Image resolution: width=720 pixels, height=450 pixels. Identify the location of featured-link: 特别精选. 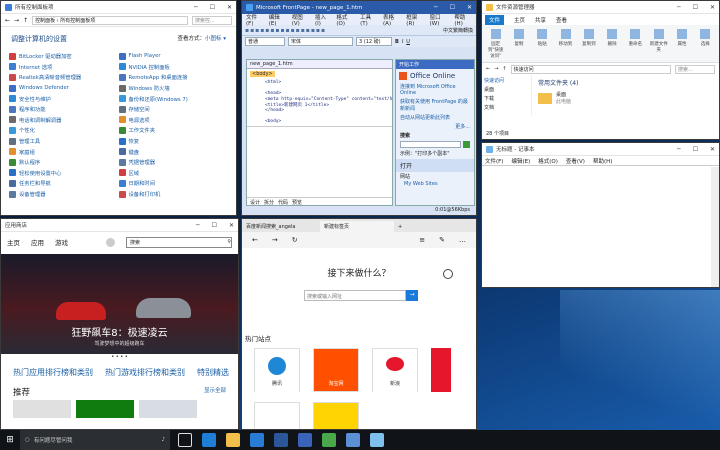
(213, 372).